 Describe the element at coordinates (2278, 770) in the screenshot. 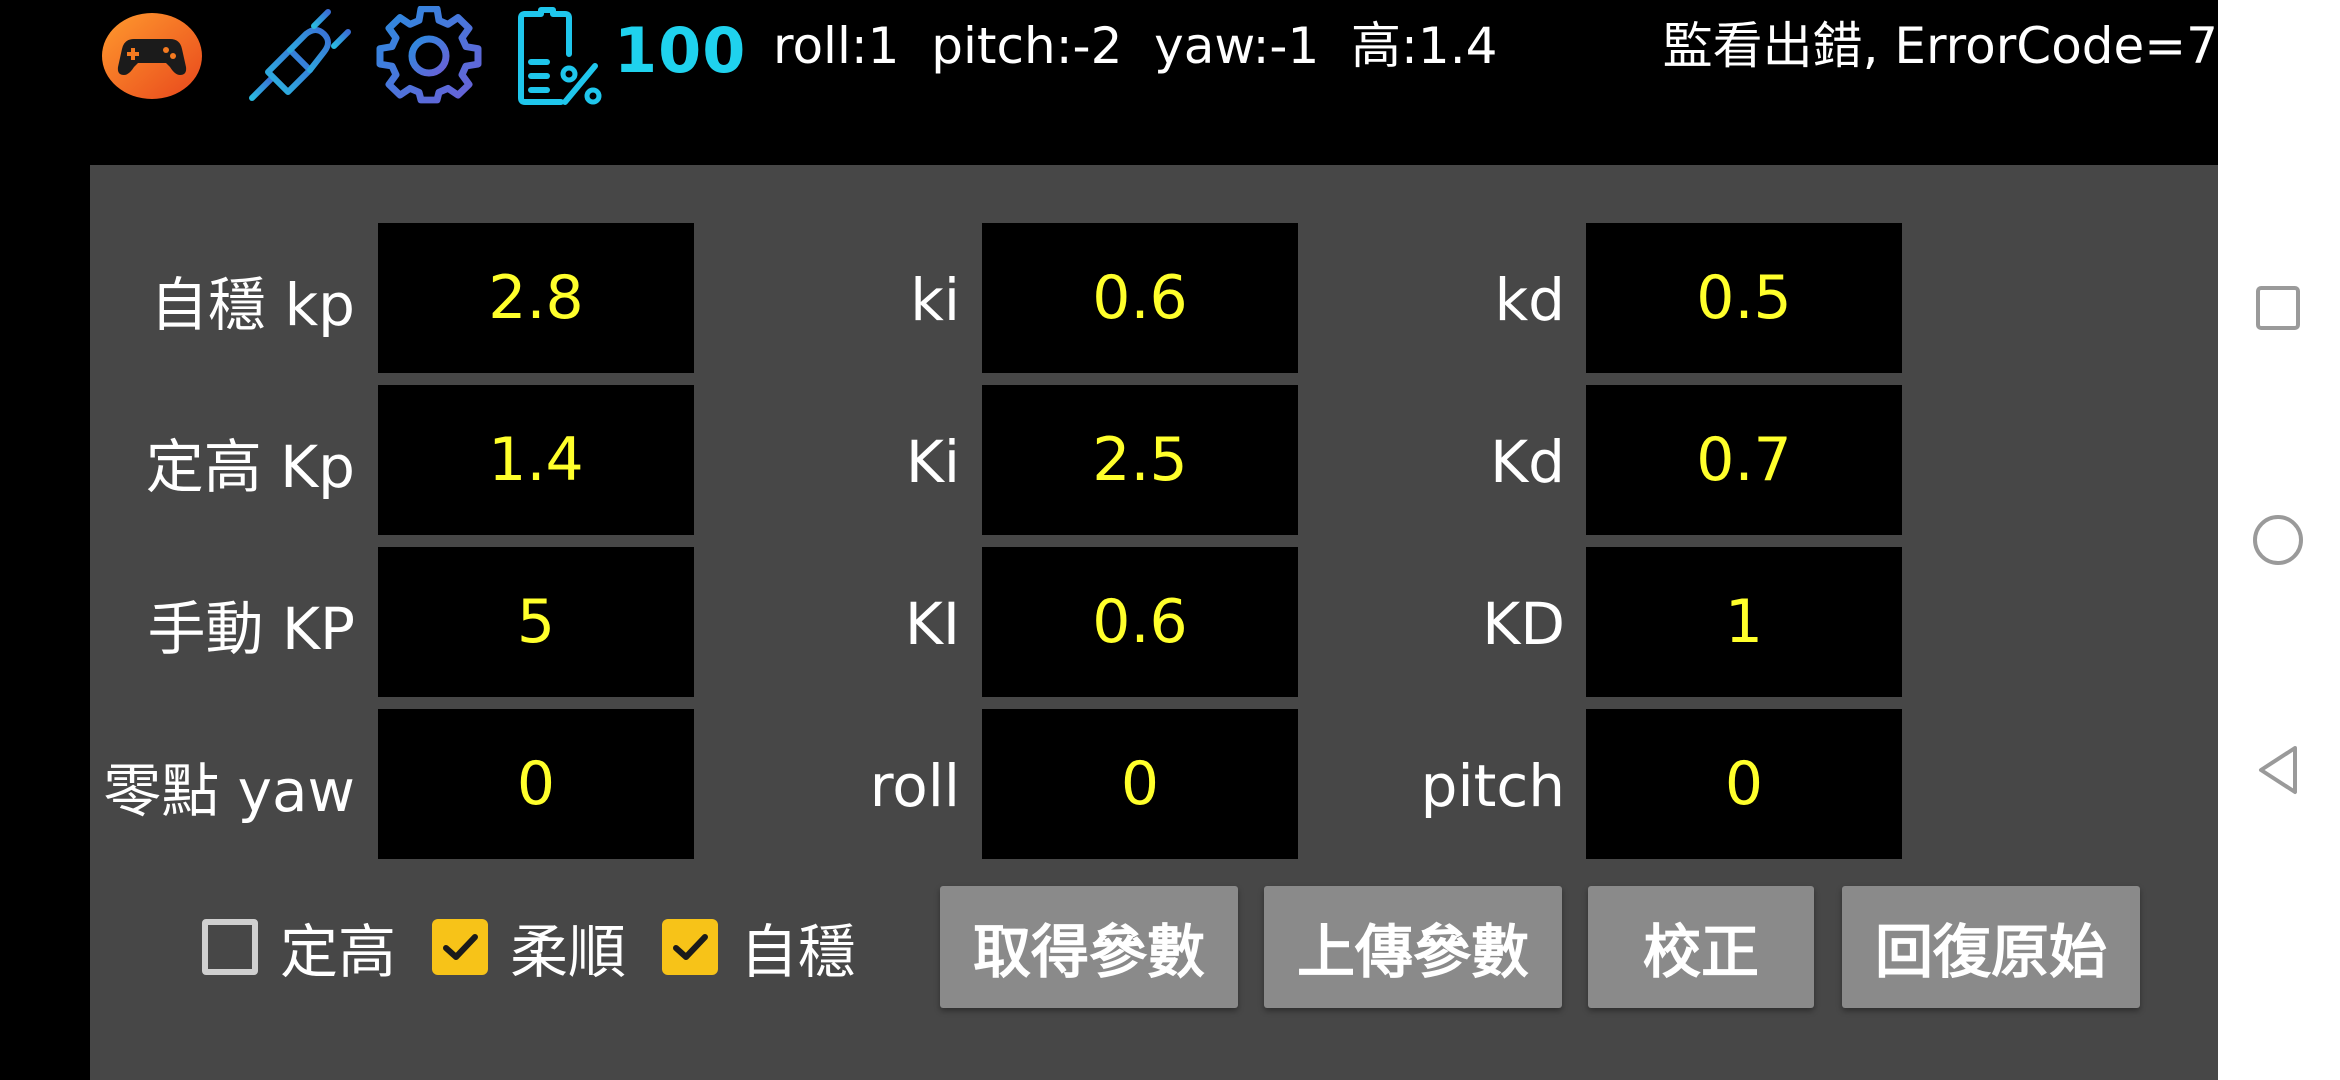

I see `back-triangle-icon` at that location.